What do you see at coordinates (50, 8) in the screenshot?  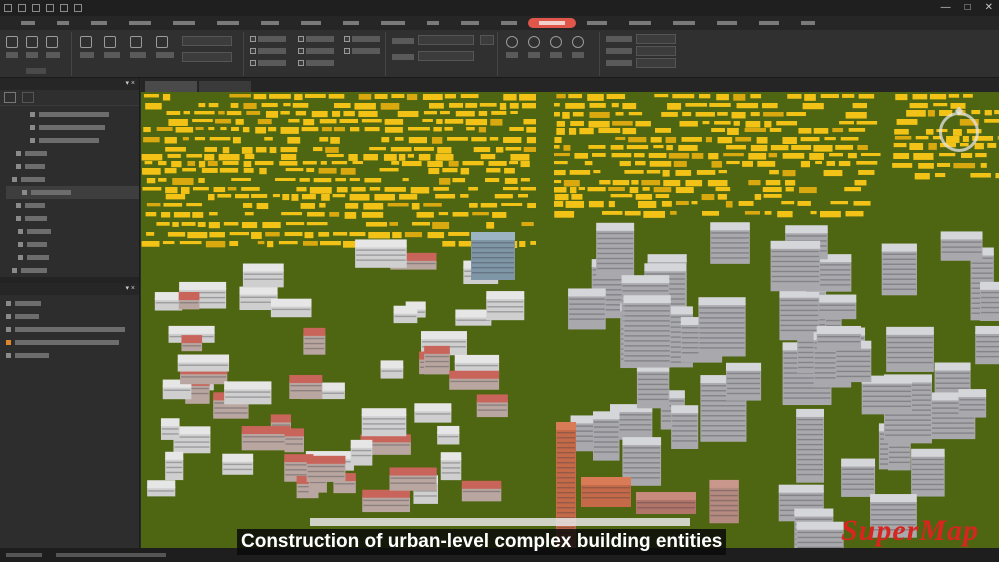 I see `redo-icon` at bounding box center [50, 8].